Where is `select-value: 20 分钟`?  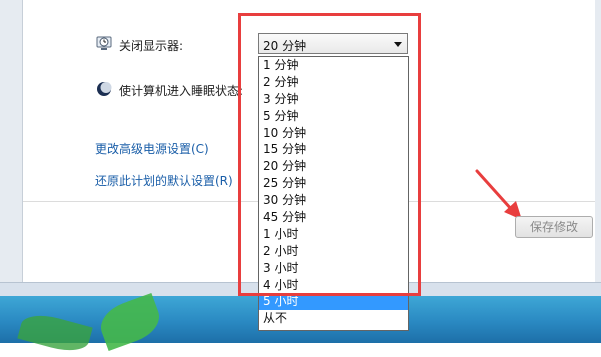 select-value: 20 分钟 is located at coordinates (285, 46).